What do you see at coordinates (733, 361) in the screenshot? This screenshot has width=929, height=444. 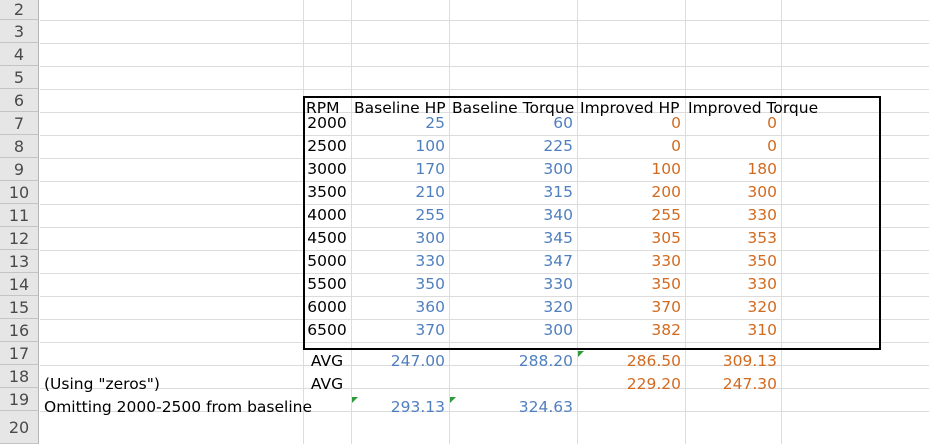 I see `avg-improved-torque: 309.13` at bounding box center [733, 361].